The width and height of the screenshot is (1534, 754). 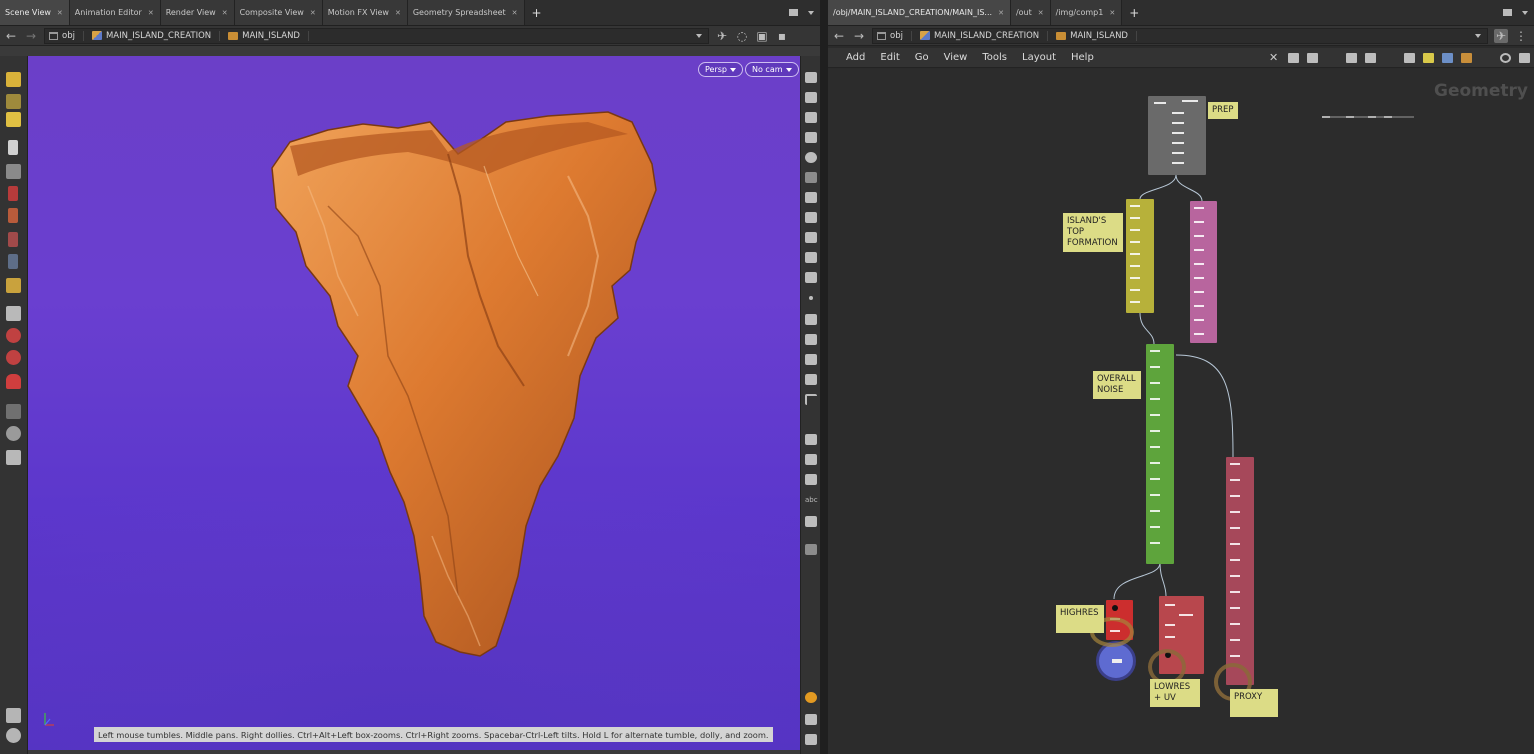 I want to click on select-arrow-icon, so click(x=13, y=147).